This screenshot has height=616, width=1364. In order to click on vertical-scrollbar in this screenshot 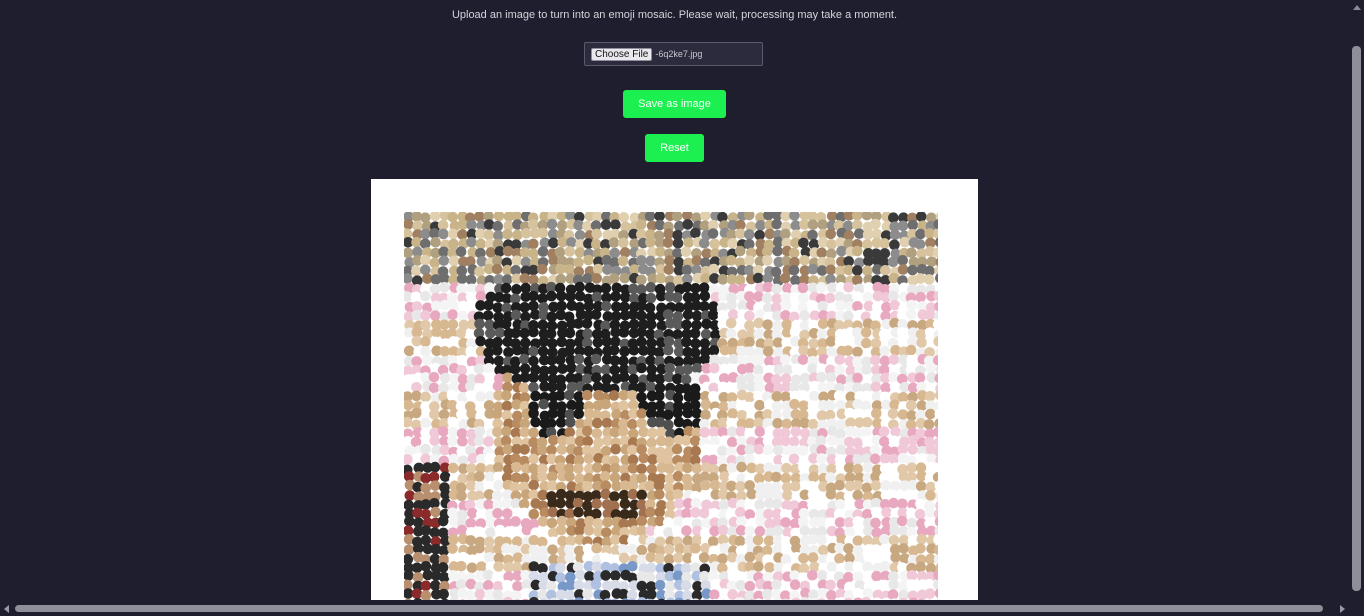, I will do `click(1356, 300)`.